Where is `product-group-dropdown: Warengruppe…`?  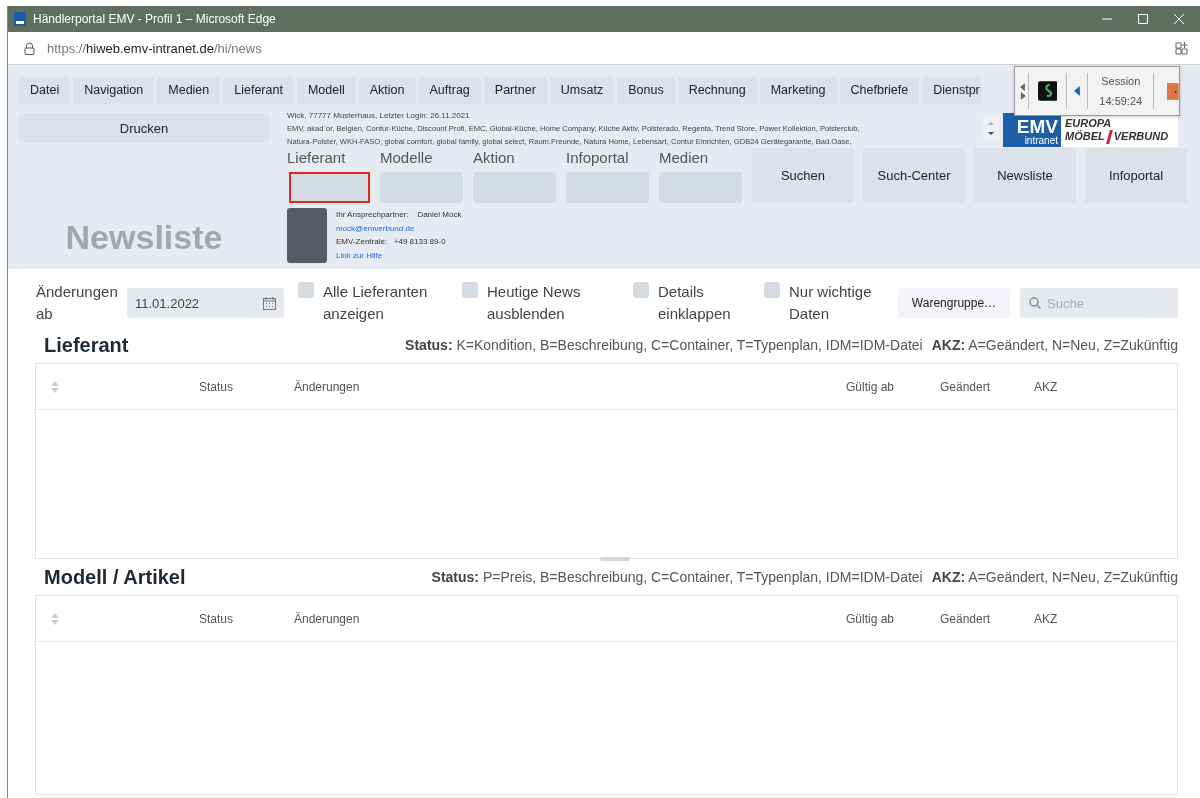
product-group-dropdown: Warengruppe… is located at coordinates (954, 303).